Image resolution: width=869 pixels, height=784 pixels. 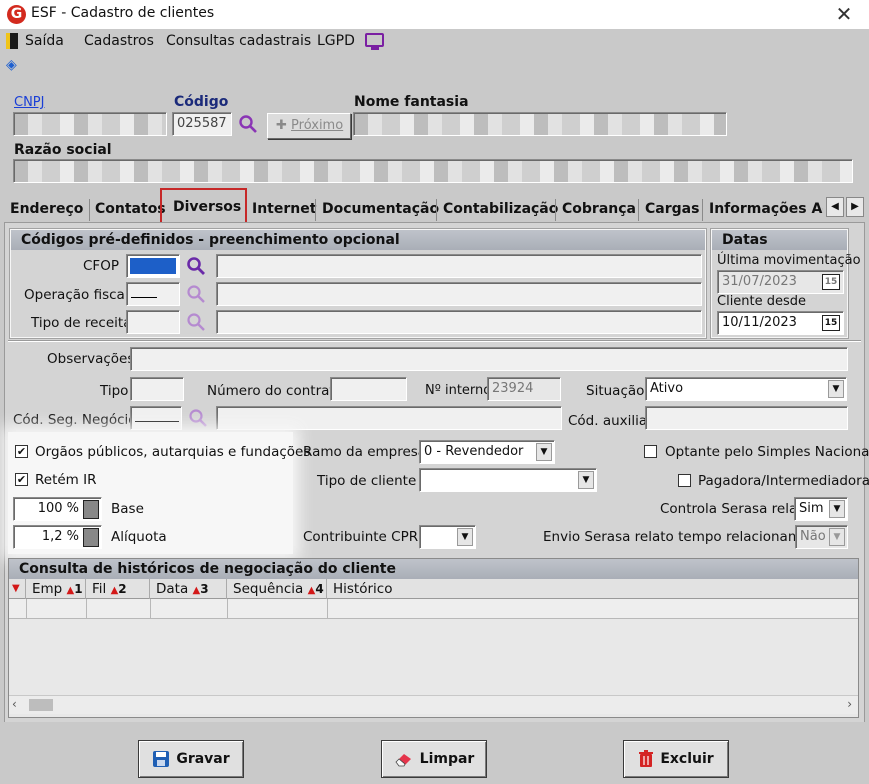 What do you see at coordinates (459, 294) in the screenshot?
I see `operacao-description-field` at bounding box center [459, 294].